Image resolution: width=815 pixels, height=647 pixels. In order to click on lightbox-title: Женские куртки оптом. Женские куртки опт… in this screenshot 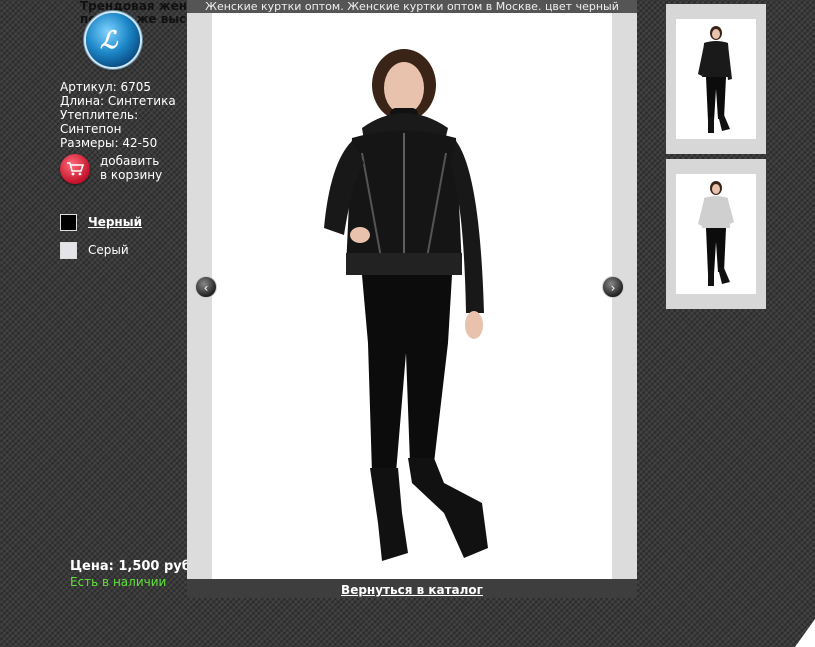, I will do `click(412, 6)`.